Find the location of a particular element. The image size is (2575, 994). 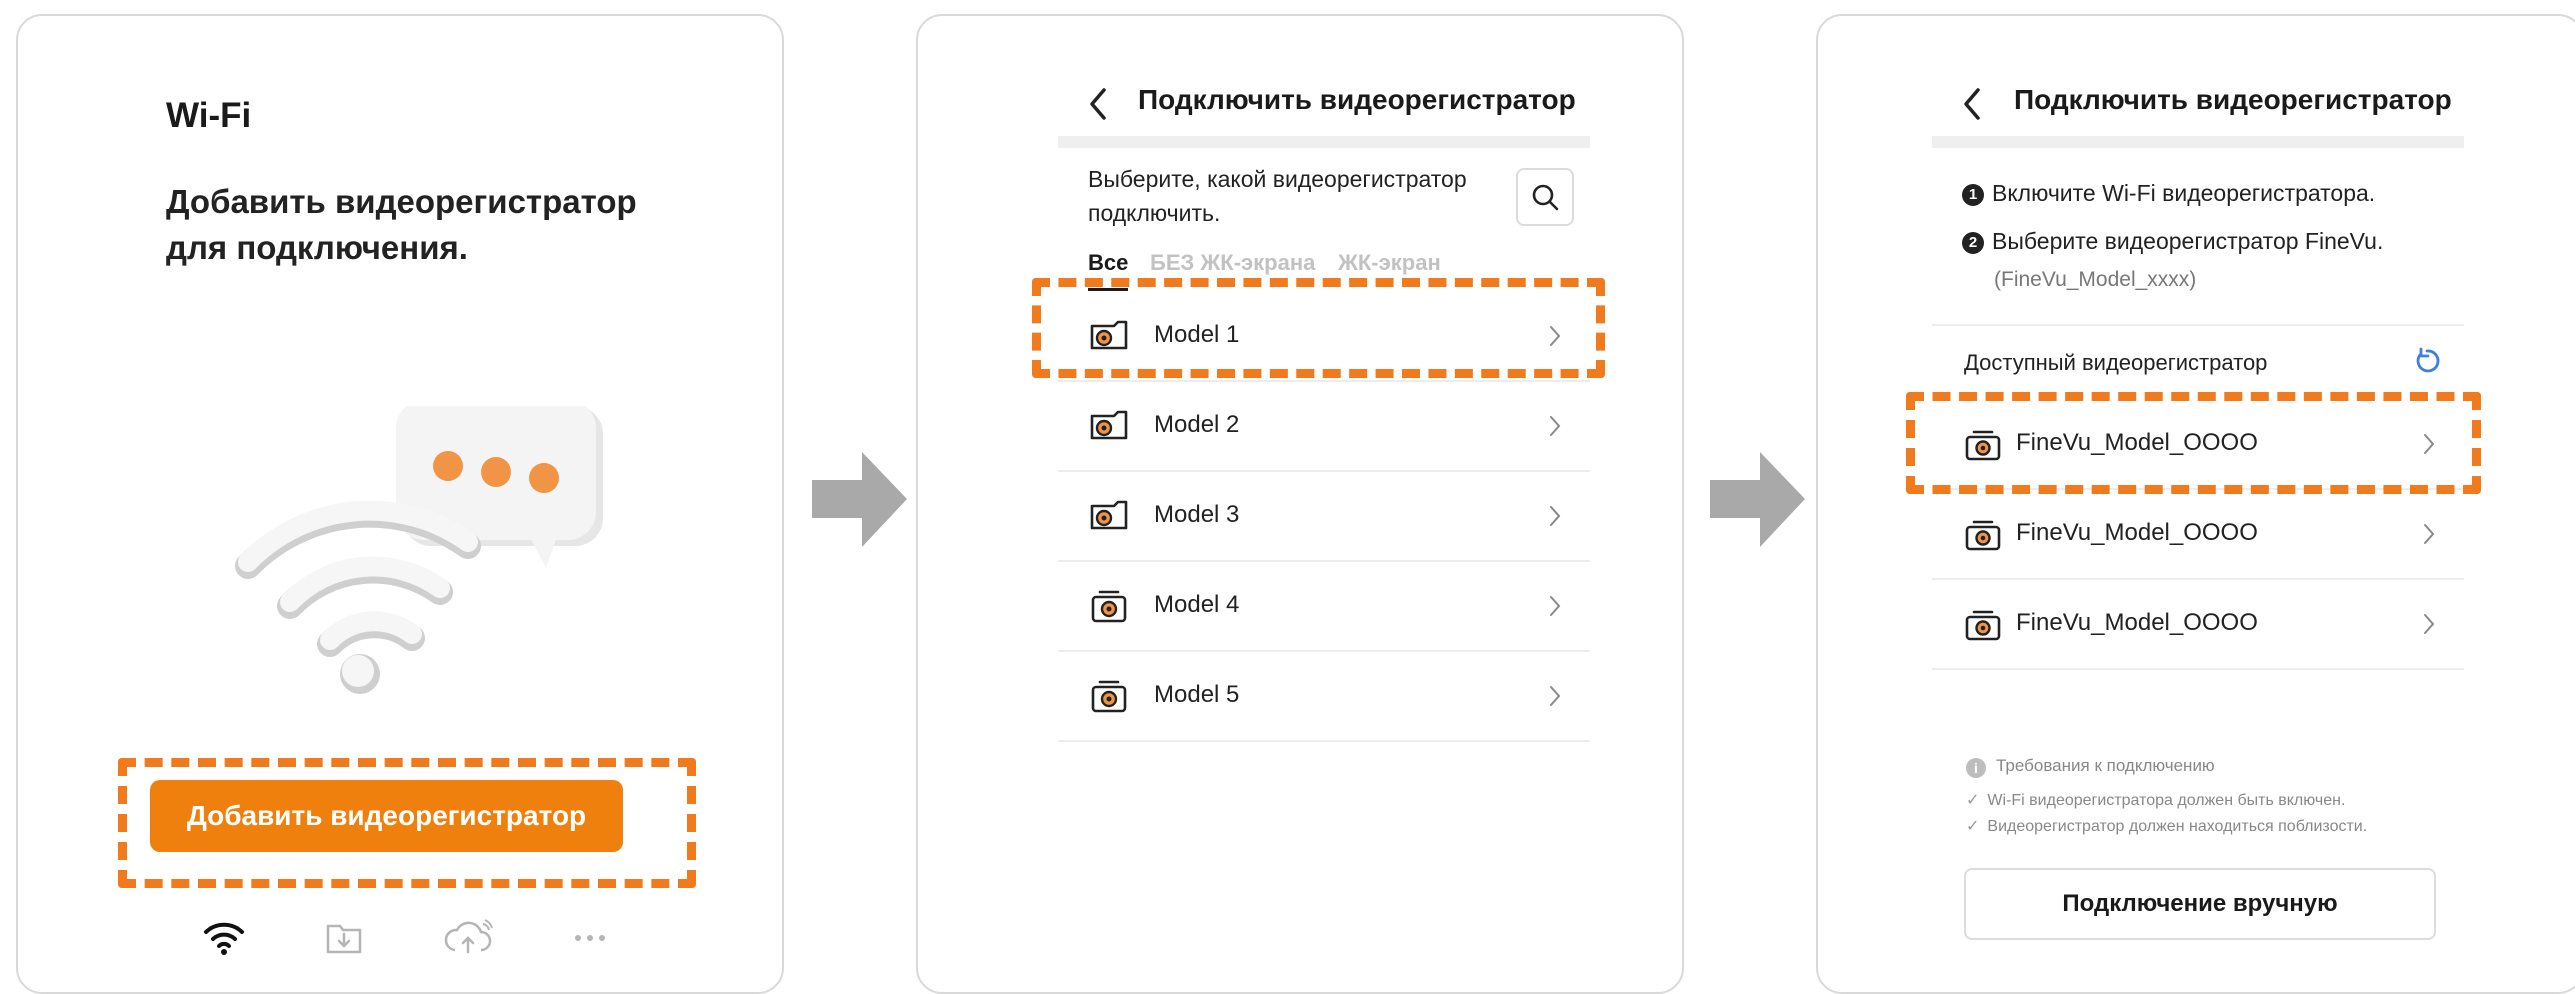

step-2: 2 Выберите видеорегистратор FineVu. is located at coordinates (2172, 241).